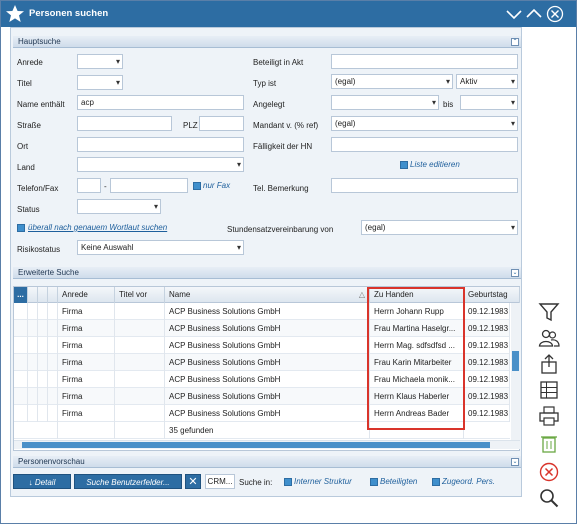 The height and width of the screenshot is (524, 577). I want to click on status-select, so click(119, 206).